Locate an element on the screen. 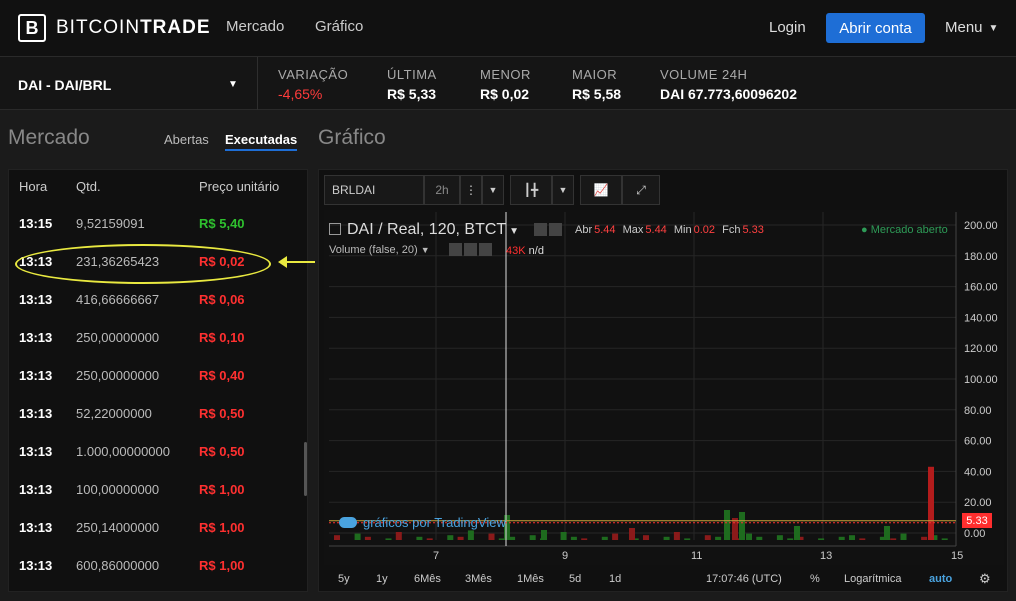  y-tick-label: 140.00 is located at coordinates (981, 318).